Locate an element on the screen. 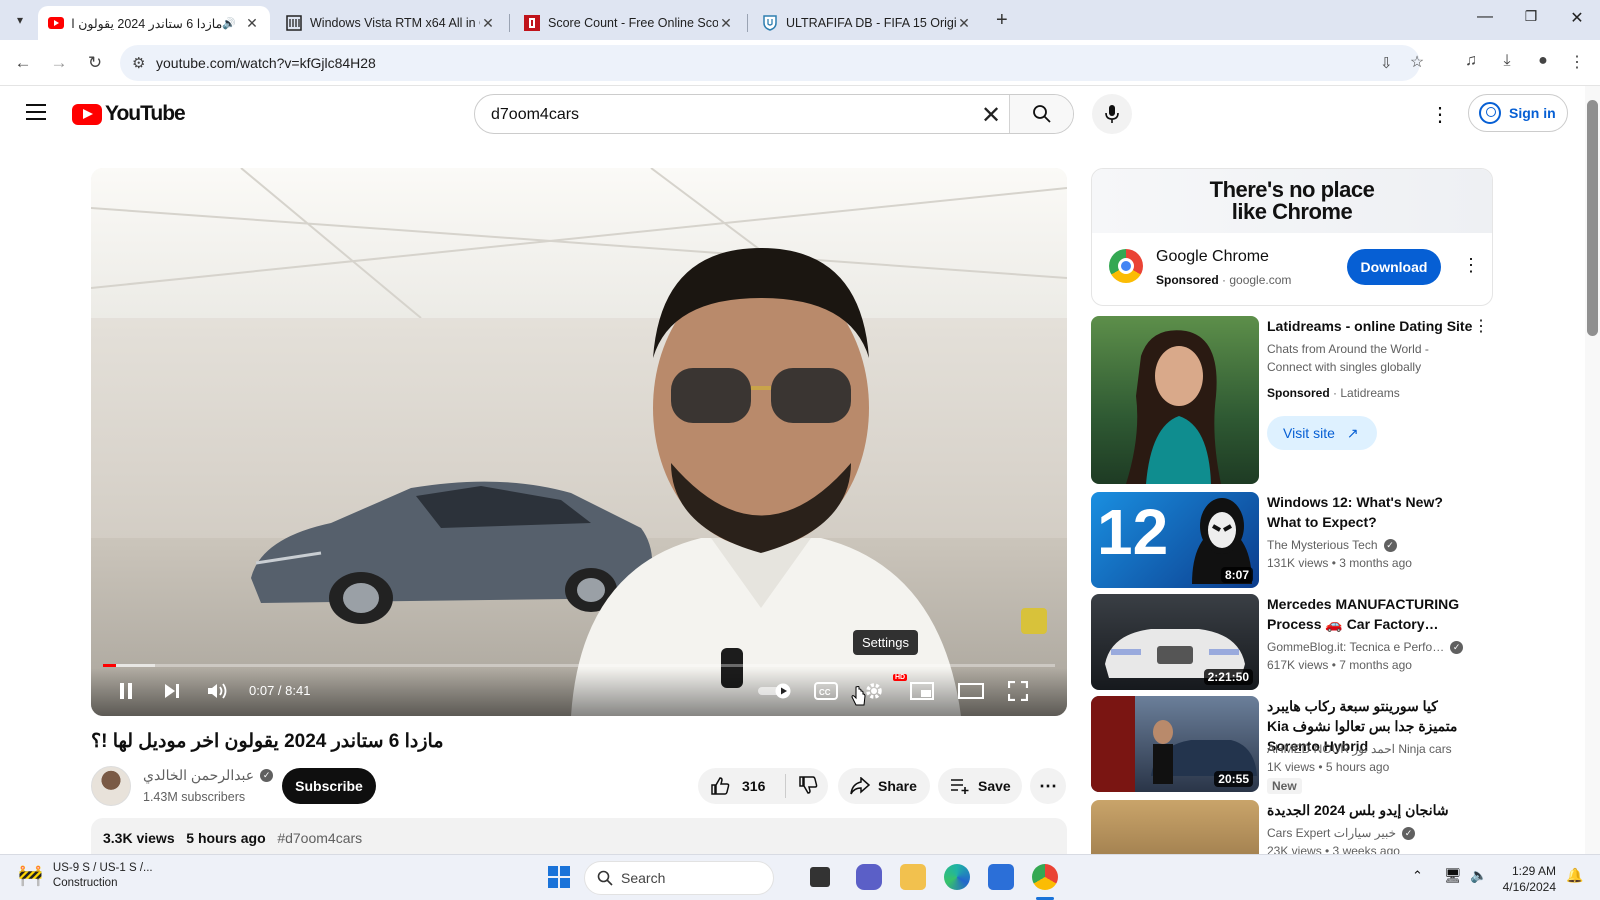 The width and height of the screenshot is (1600, 900). channel-name-row: عبدالرحمن الخالدي ✓ is located at coordinates (208, 775).